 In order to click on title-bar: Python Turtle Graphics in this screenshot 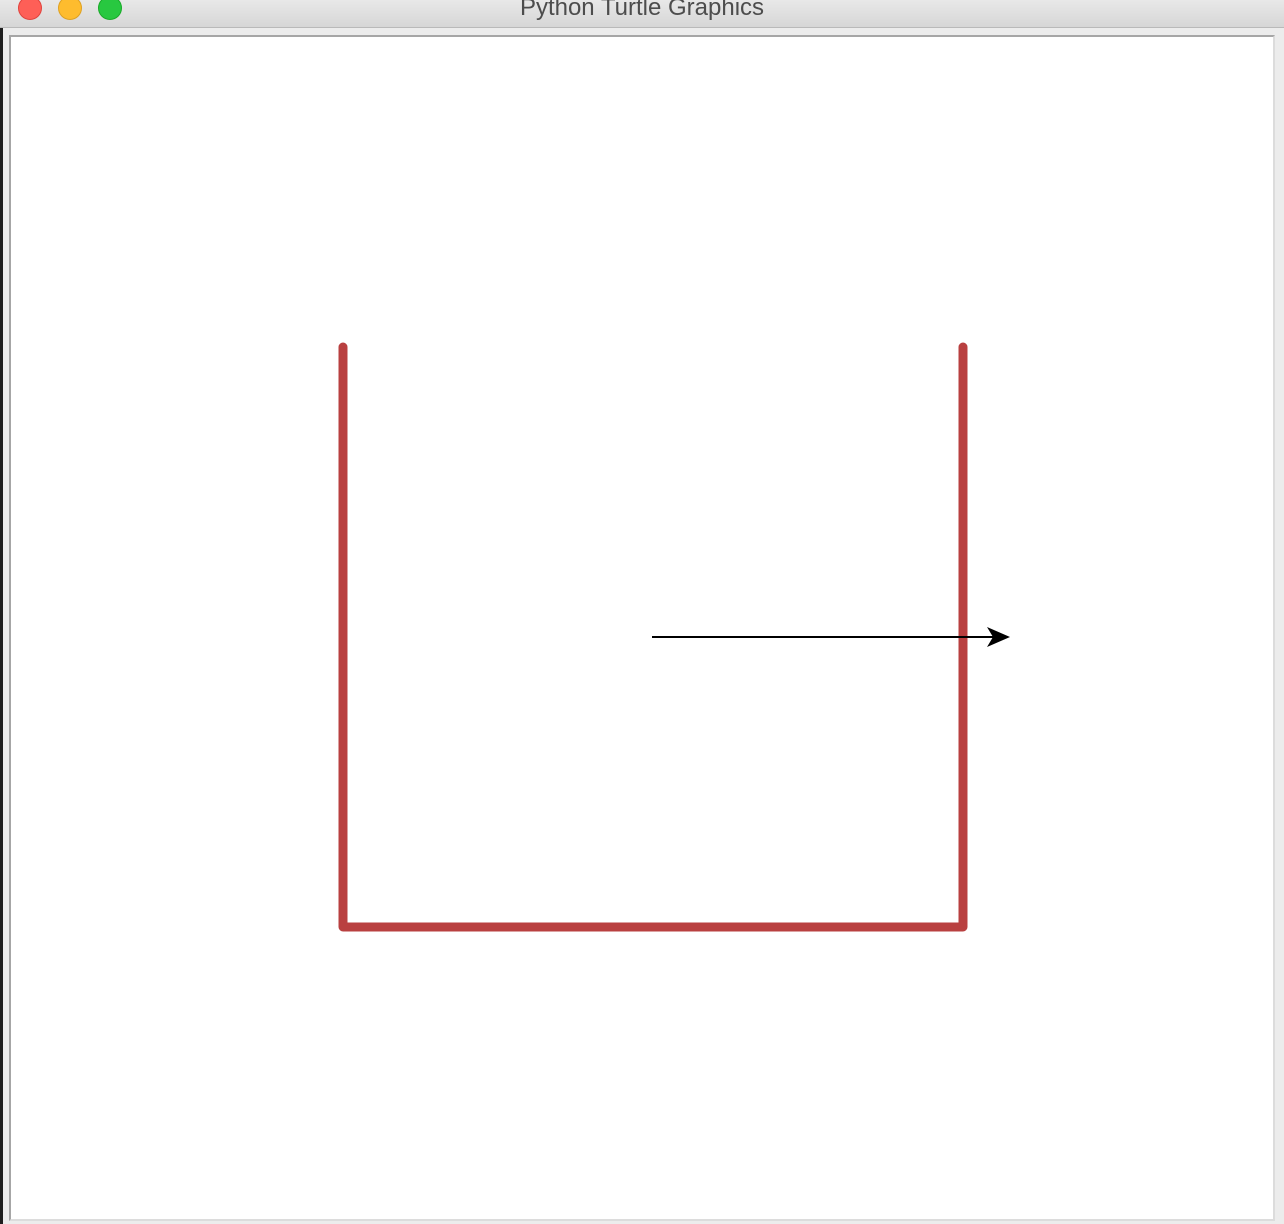, I will do `click(642, 14)`.